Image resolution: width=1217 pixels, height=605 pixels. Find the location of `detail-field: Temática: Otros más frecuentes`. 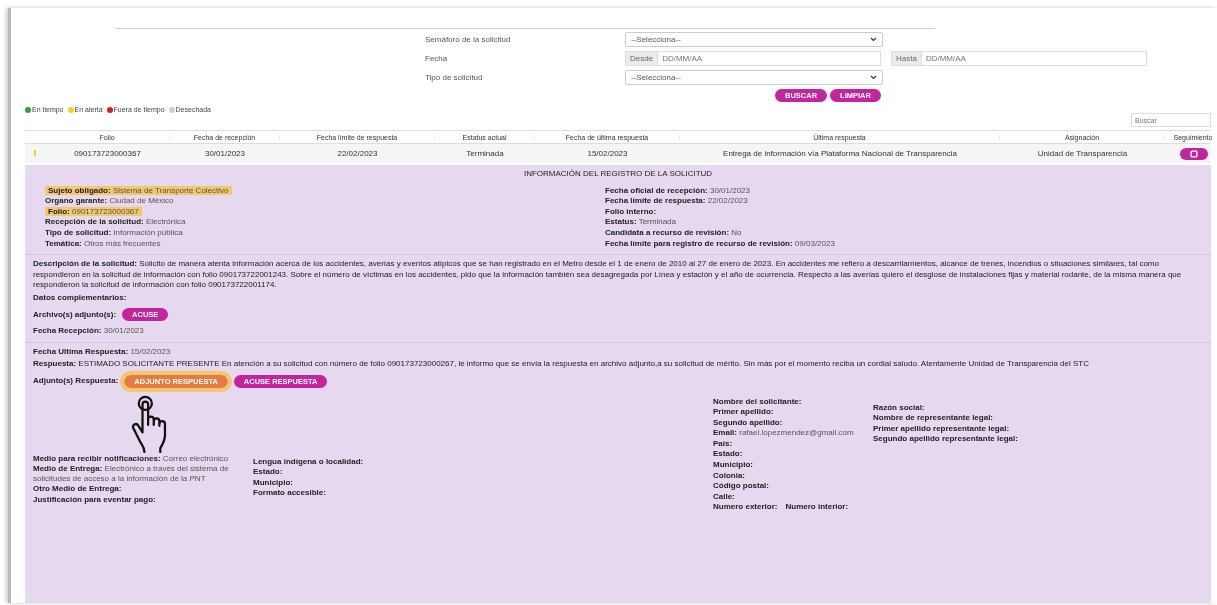

detail-field: Temática: Otros más frecuentes is located at coordinates (325, 243).